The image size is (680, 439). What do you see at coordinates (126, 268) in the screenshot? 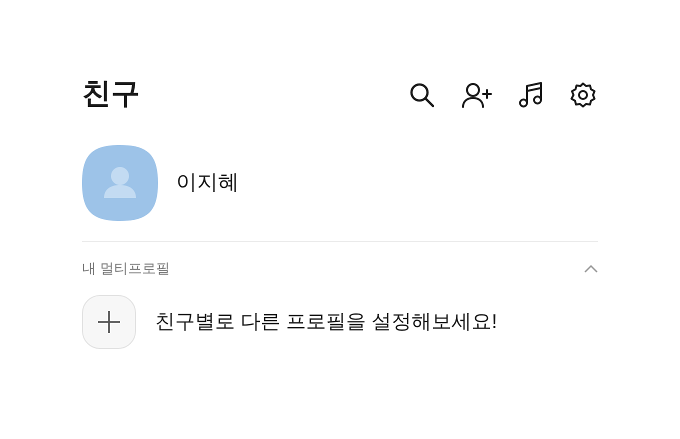
I see `section-label: 내 멀티프로필` at bounding box center [126, 268].